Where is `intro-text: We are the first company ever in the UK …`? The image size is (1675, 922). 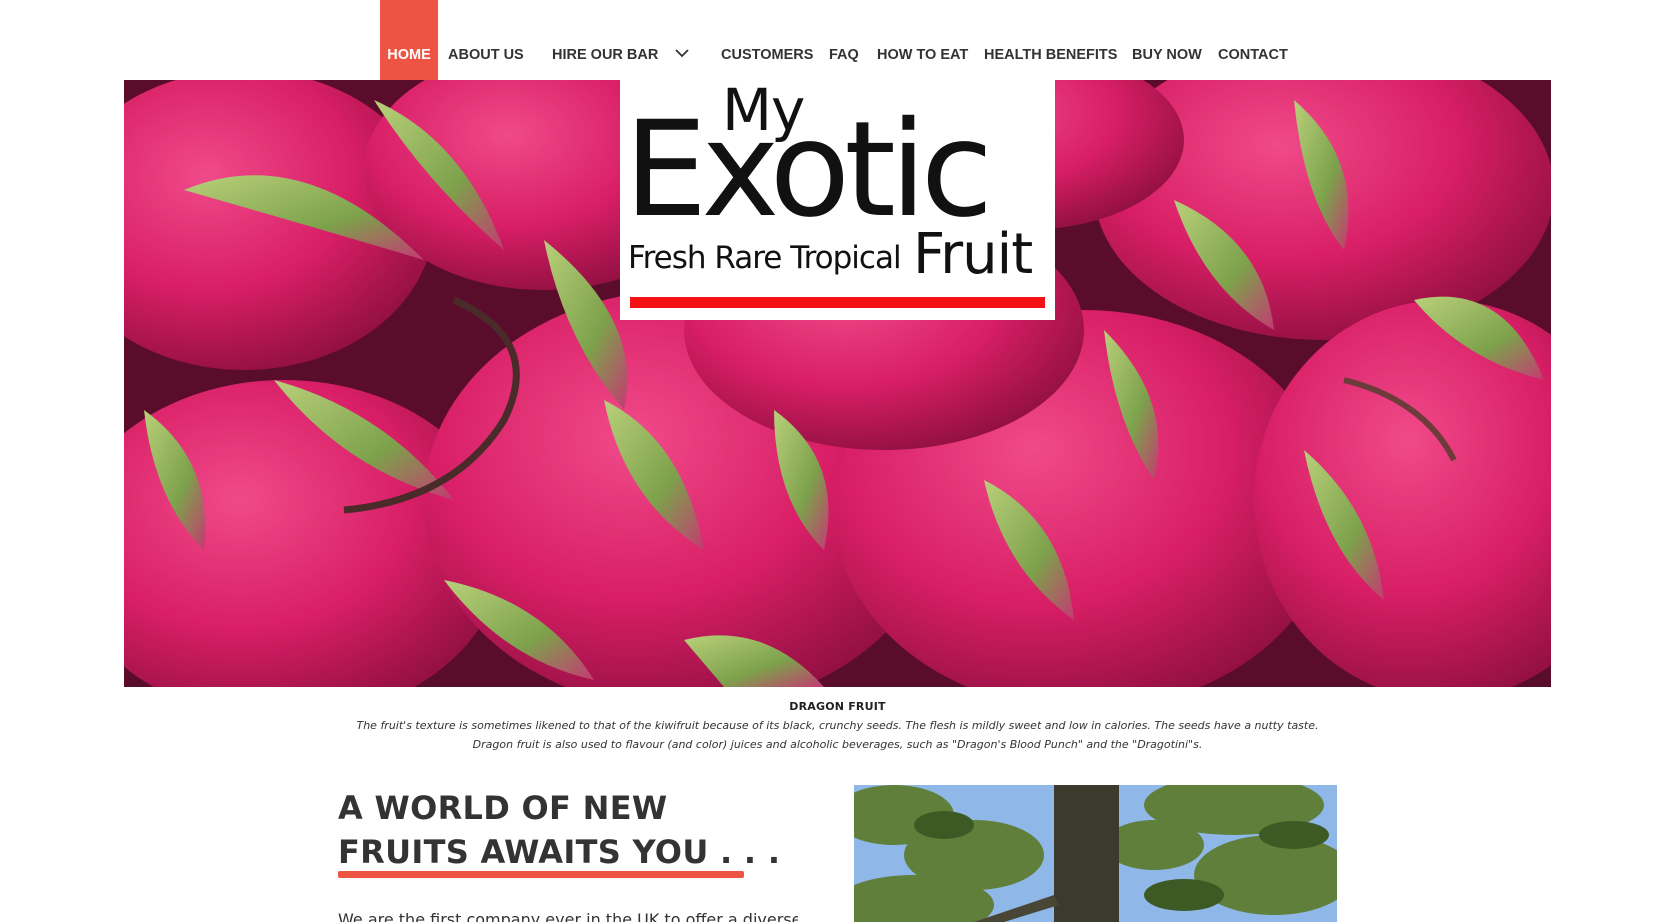
intro-text: We are the first company ever in the UK … is located at coordinates (568, 916).